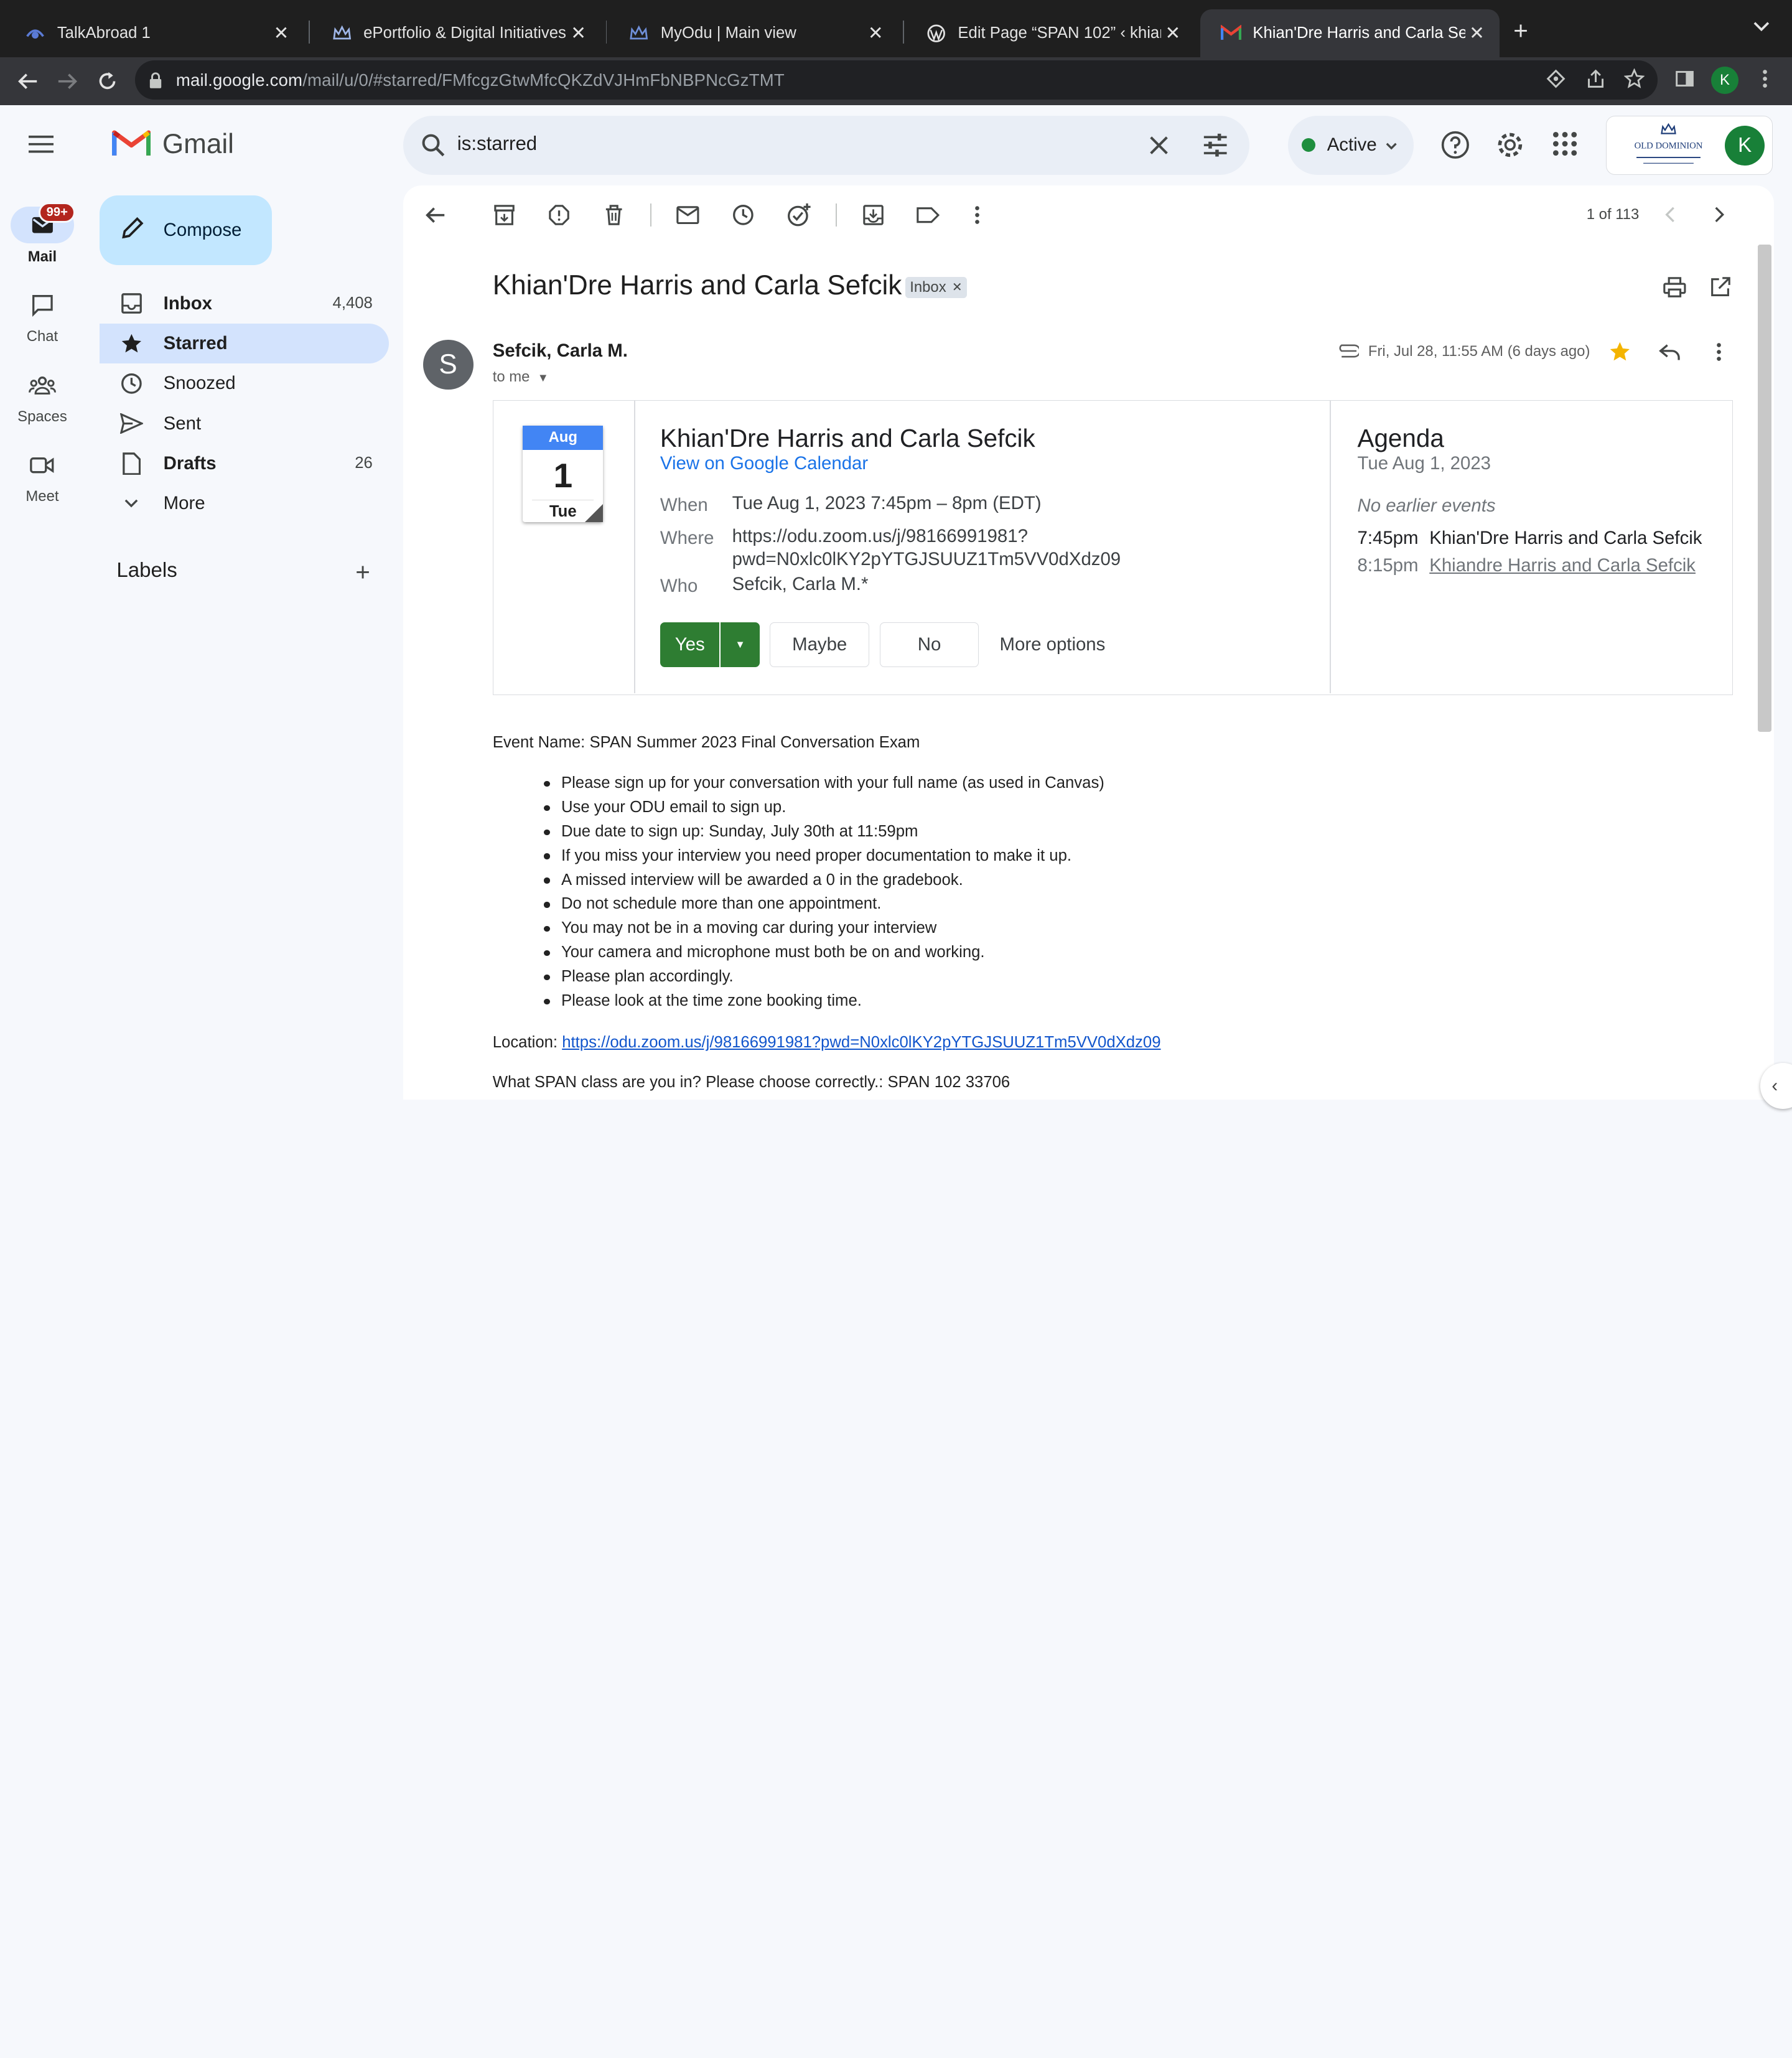  Describe the element at coordinates (1215, 148) in the screenshot. I see `search-options-icon` at that location.